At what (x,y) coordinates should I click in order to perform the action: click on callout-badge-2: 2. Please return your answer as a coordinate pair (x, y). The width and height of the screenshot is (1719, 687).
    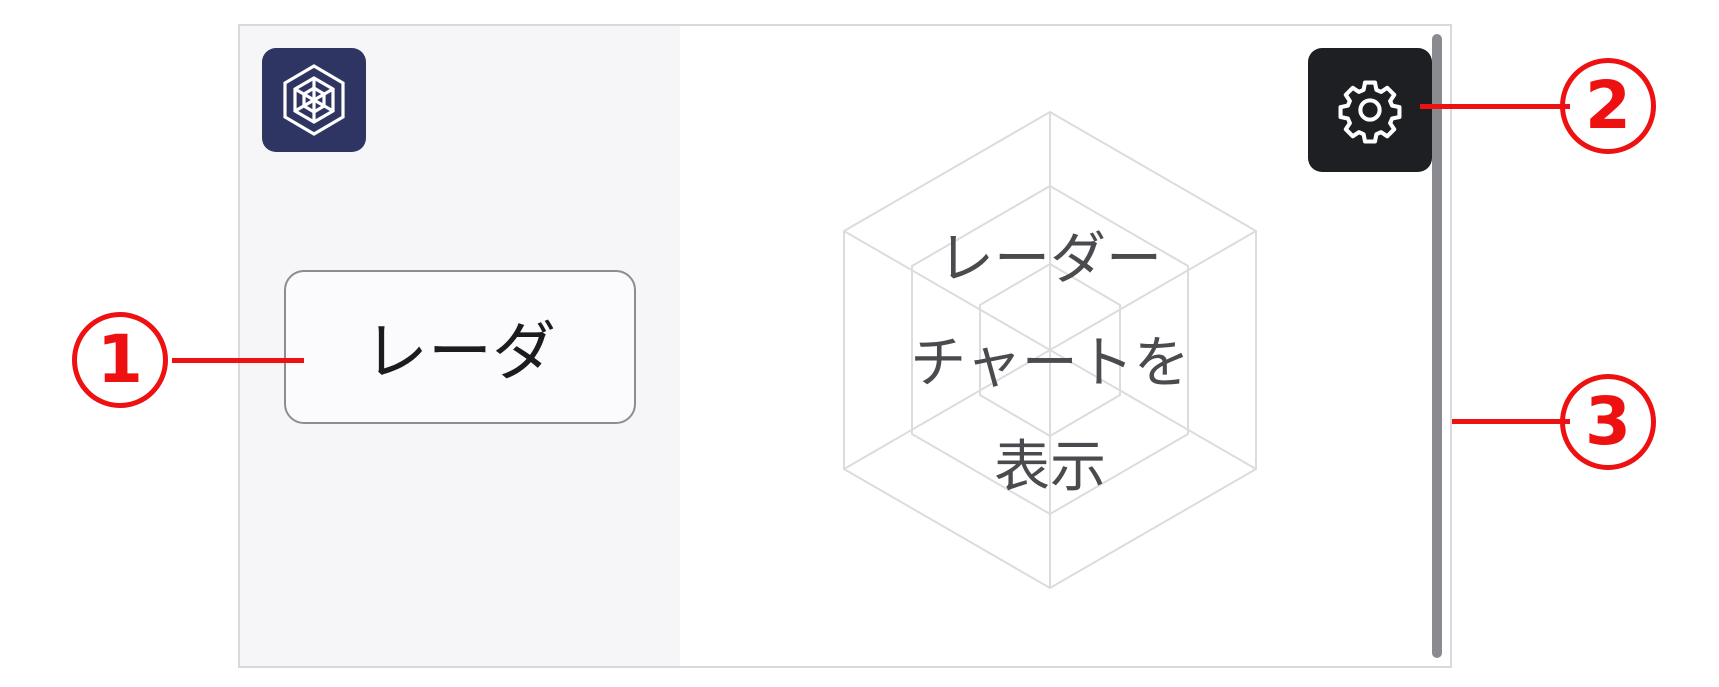
    Looking at the image, I should click on (1608, 106).